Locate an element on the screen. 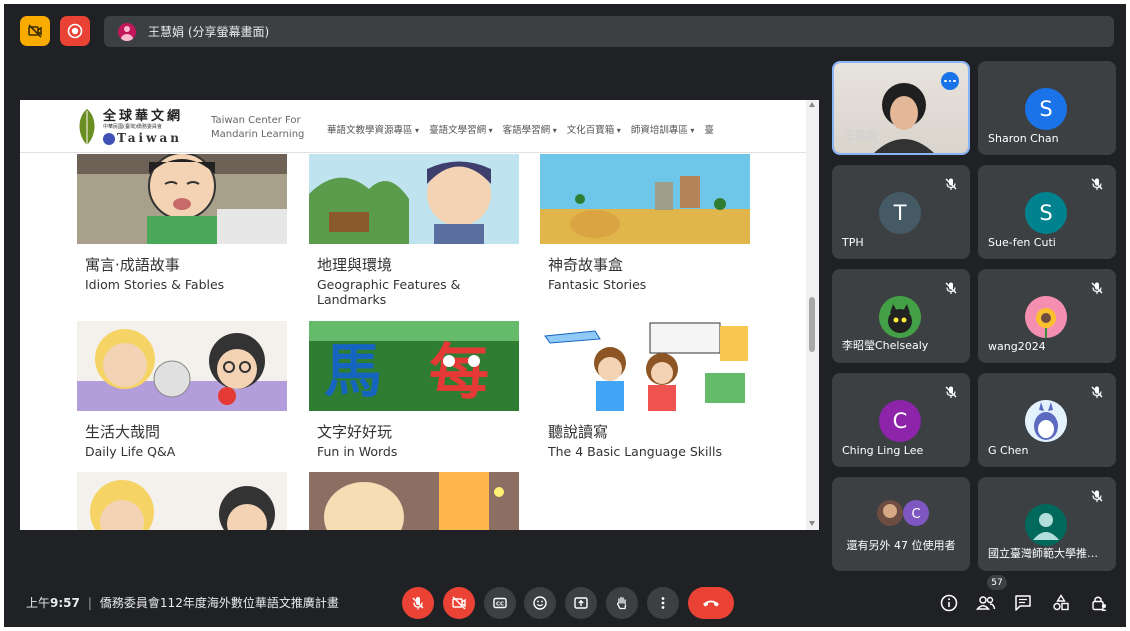 Image resolution: width=1130 pixels, height=631 pixels. participant-name: G Chen is located at coordinates (1008, 450).